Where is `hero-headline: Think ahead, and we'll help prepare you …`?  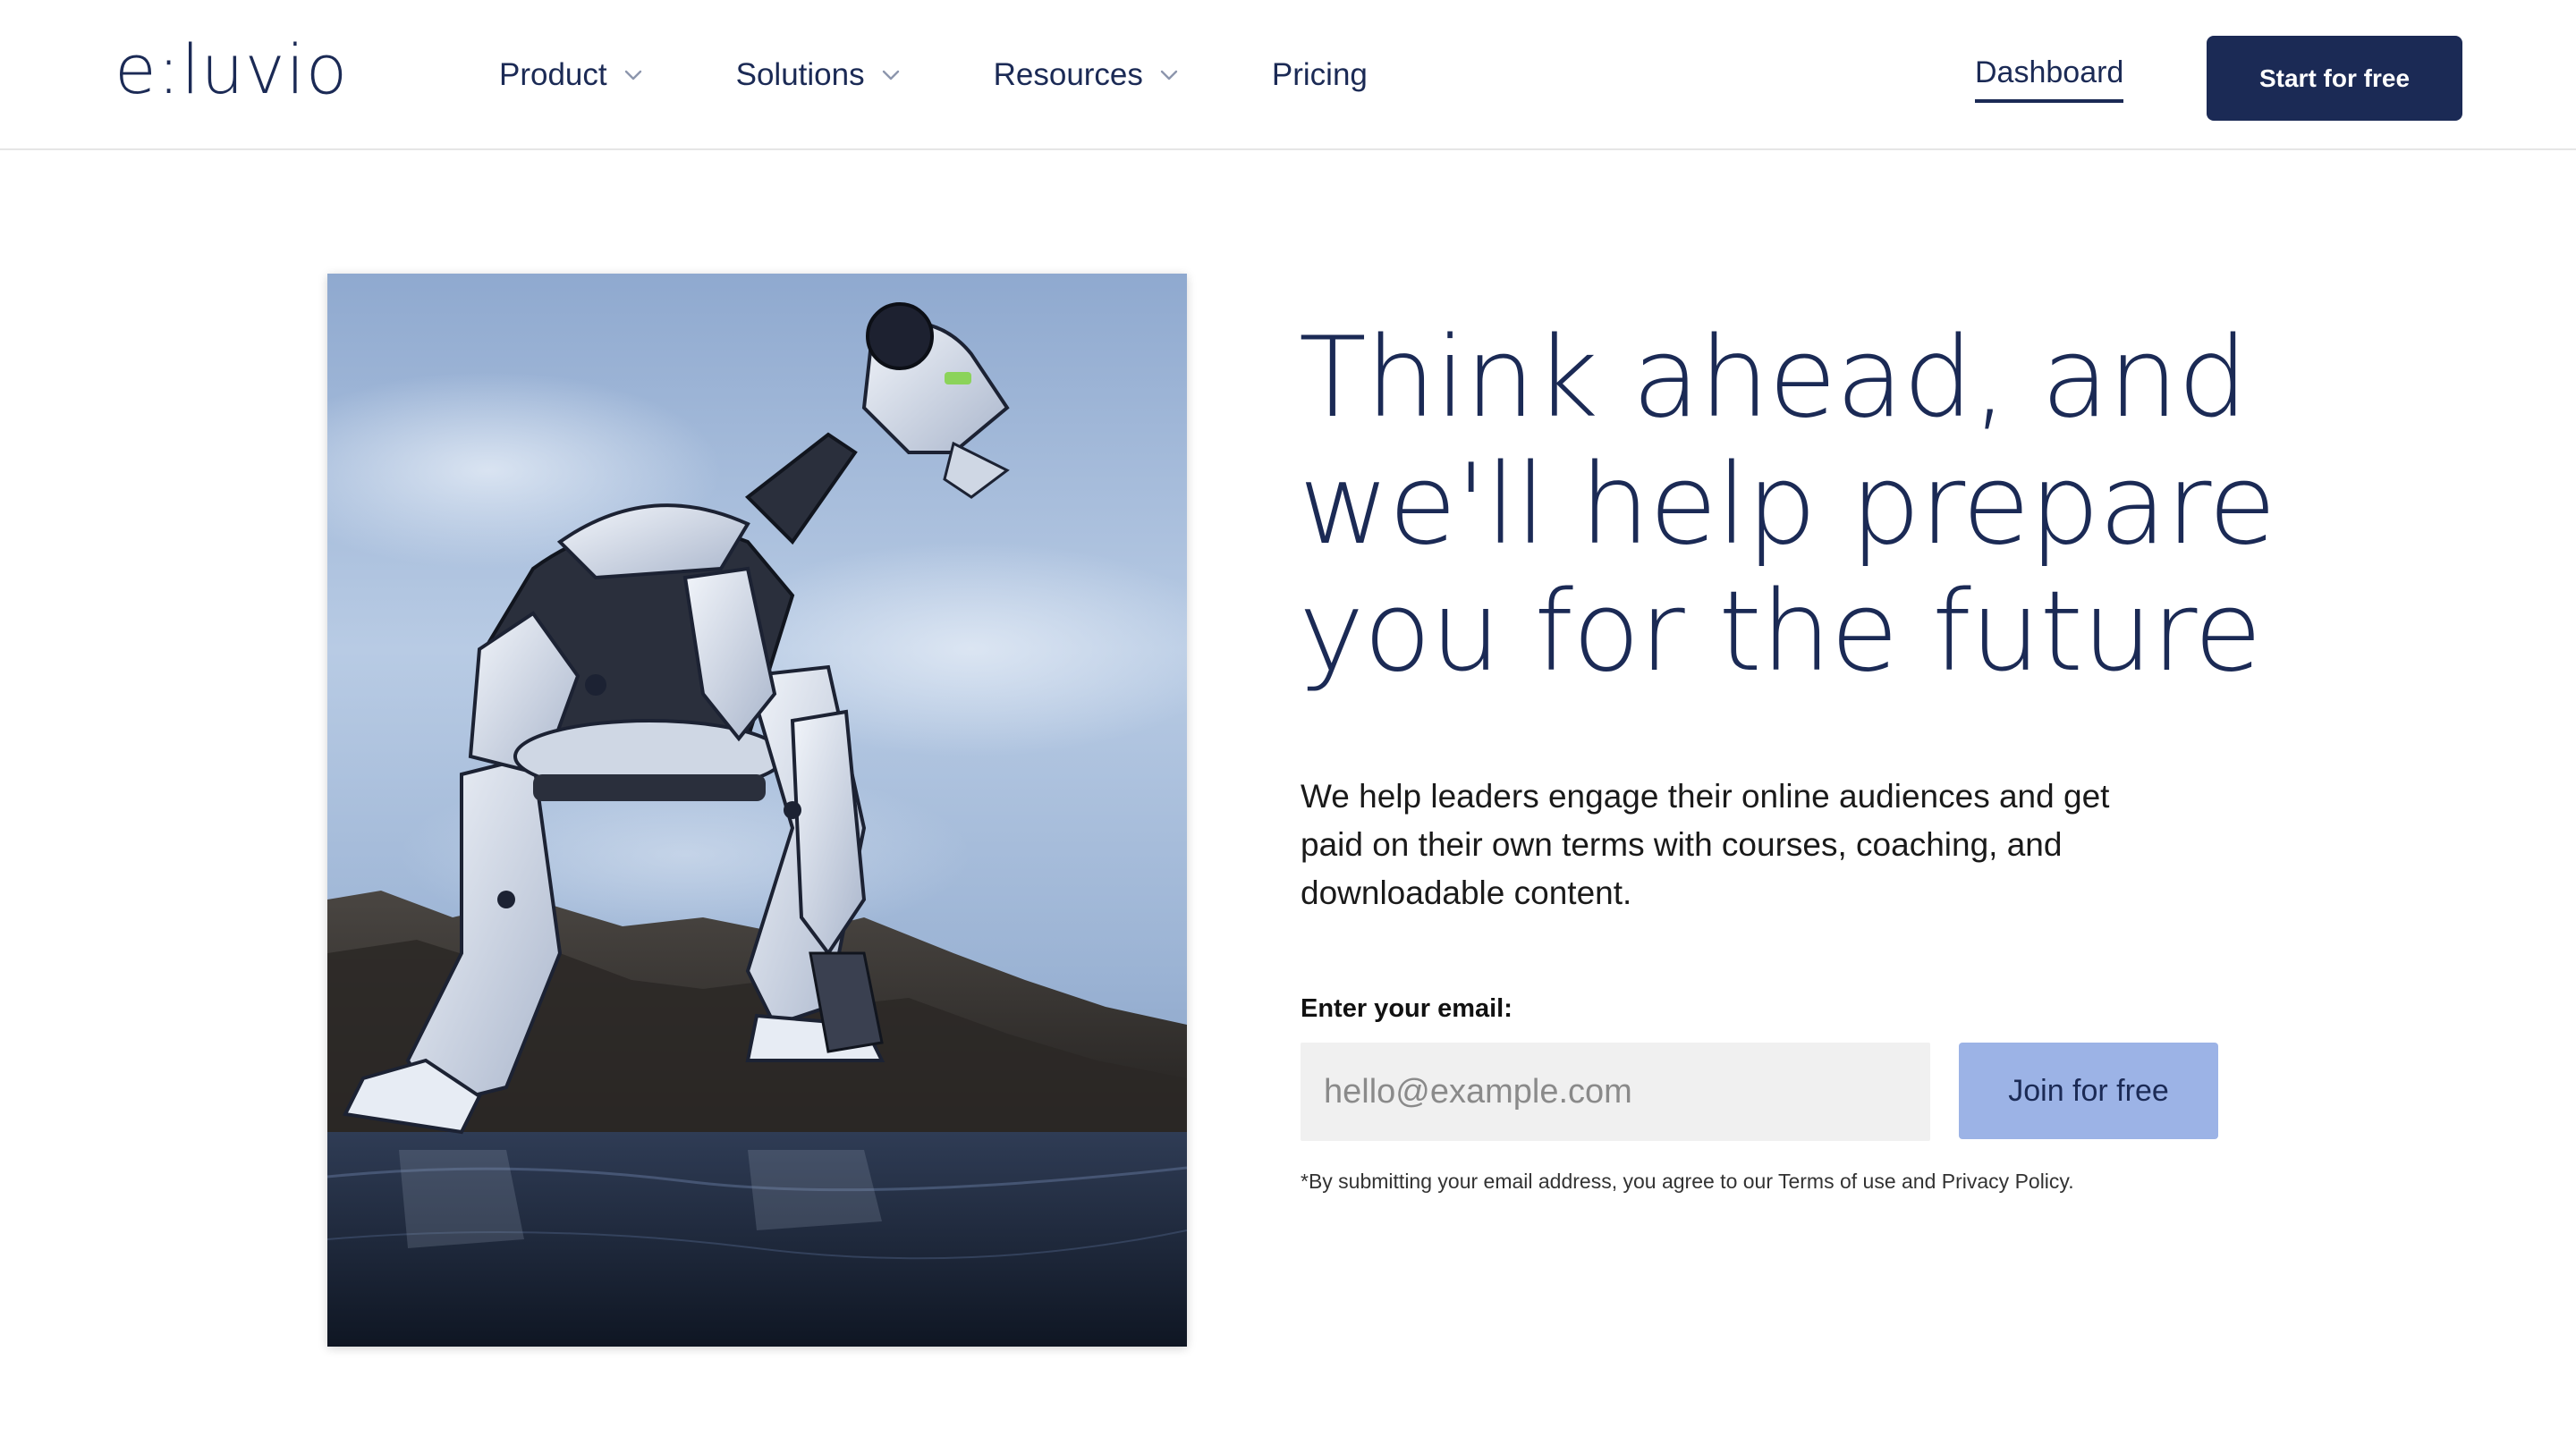 hero-headline: Think ahead, and we'll help prepare you … is located at coordinates (1835, 506).